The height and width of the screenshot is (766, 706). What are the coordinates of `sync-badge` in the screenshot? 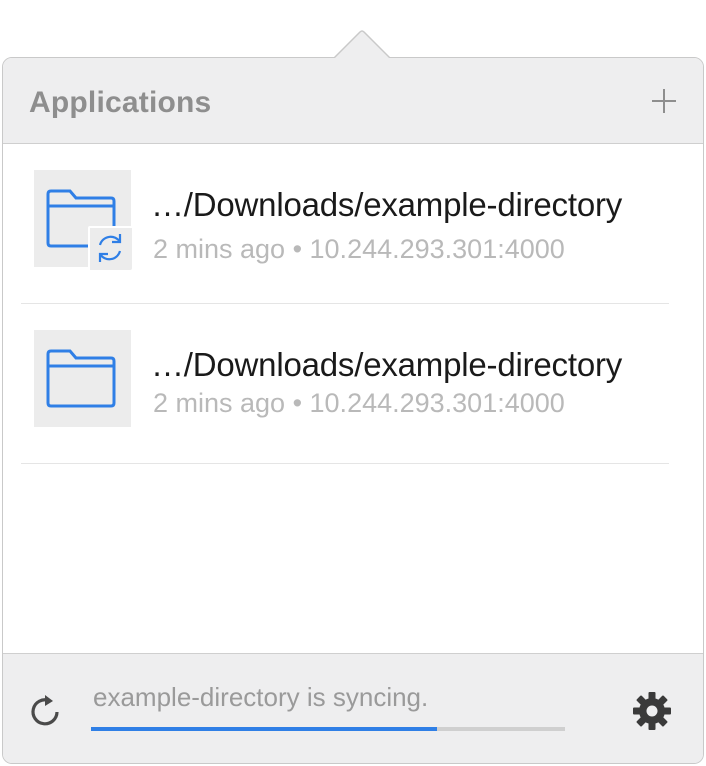 It's located at (110, 248).